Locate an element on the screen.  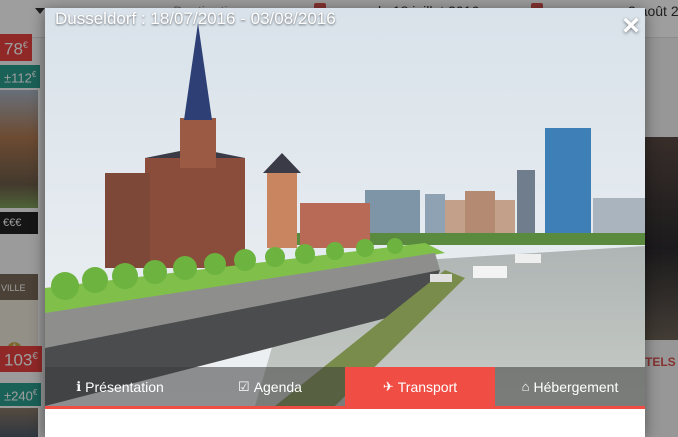
tab-label: Transport is located at coordinates (427, 386).